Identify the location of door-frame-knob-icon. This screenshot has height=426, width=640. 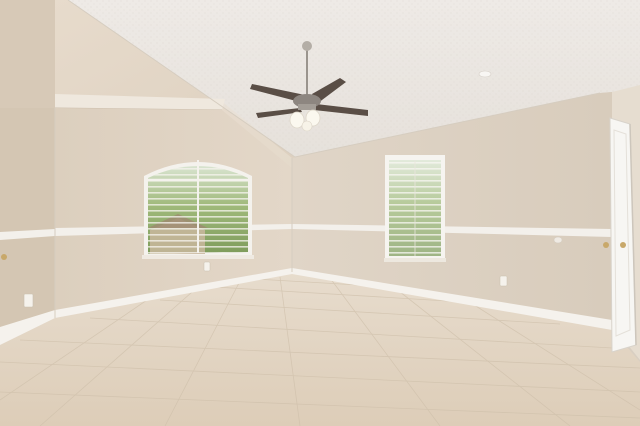
(4, 257).